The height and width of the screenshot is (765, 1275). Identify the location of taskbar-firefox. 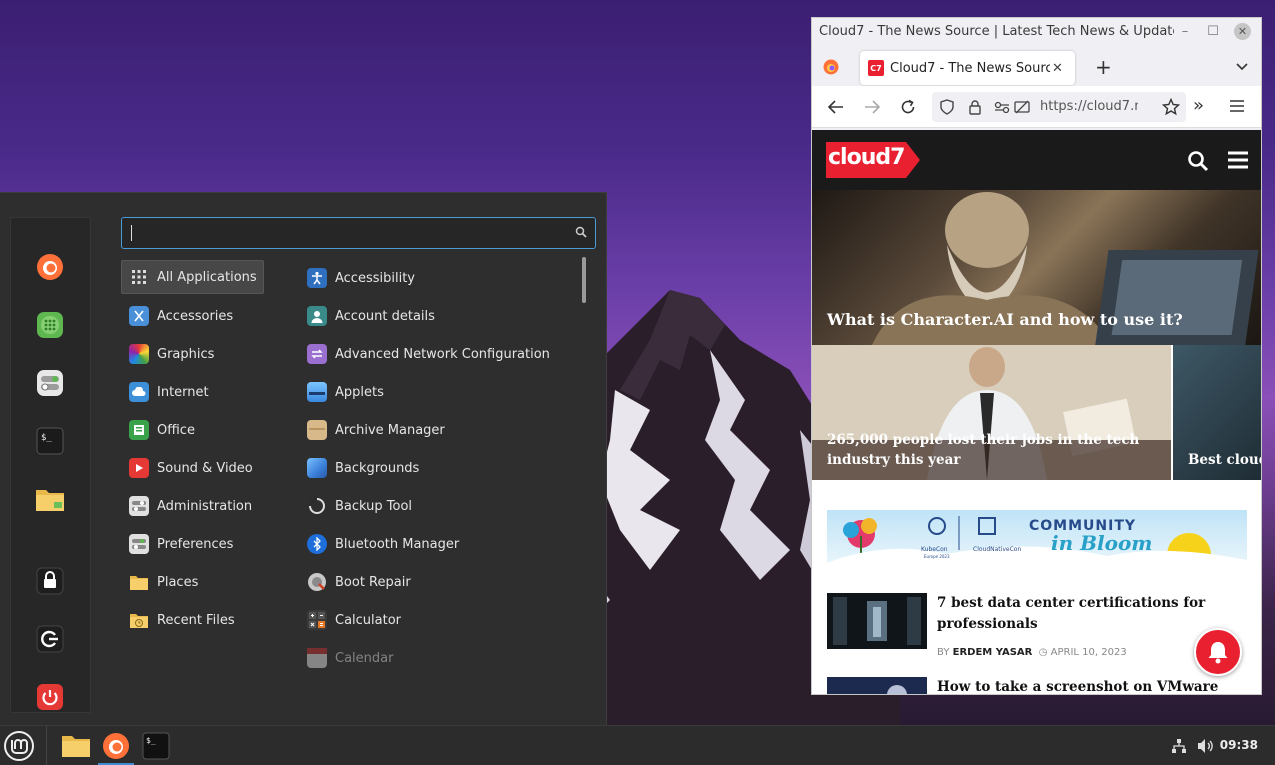
(116, 746).